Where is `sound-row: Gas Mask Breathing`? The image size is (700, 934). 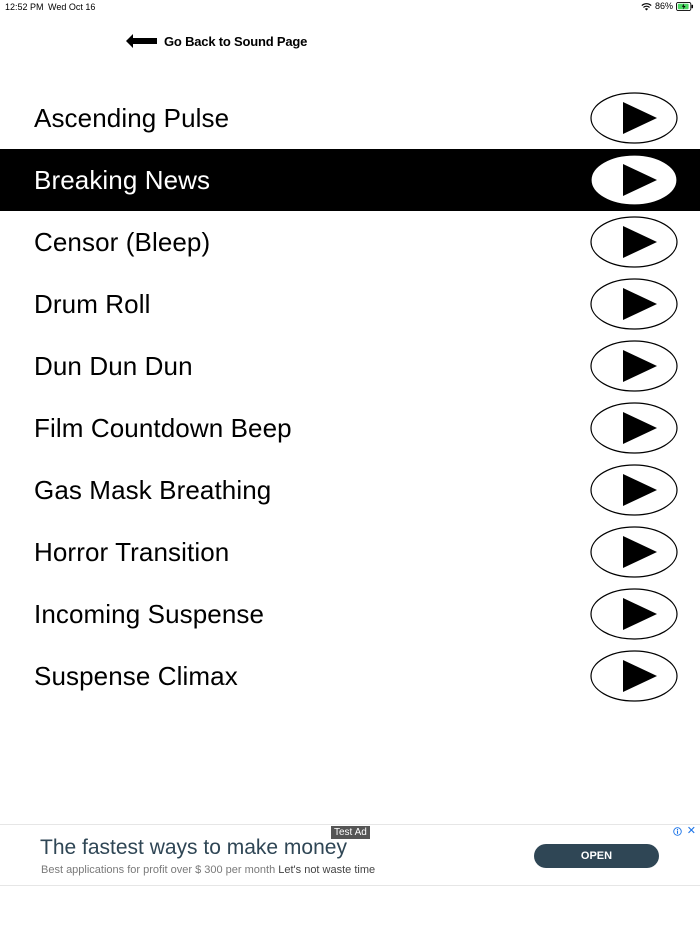 sound-row: Gas Mask Breathing is located at coordinates (350, 490).